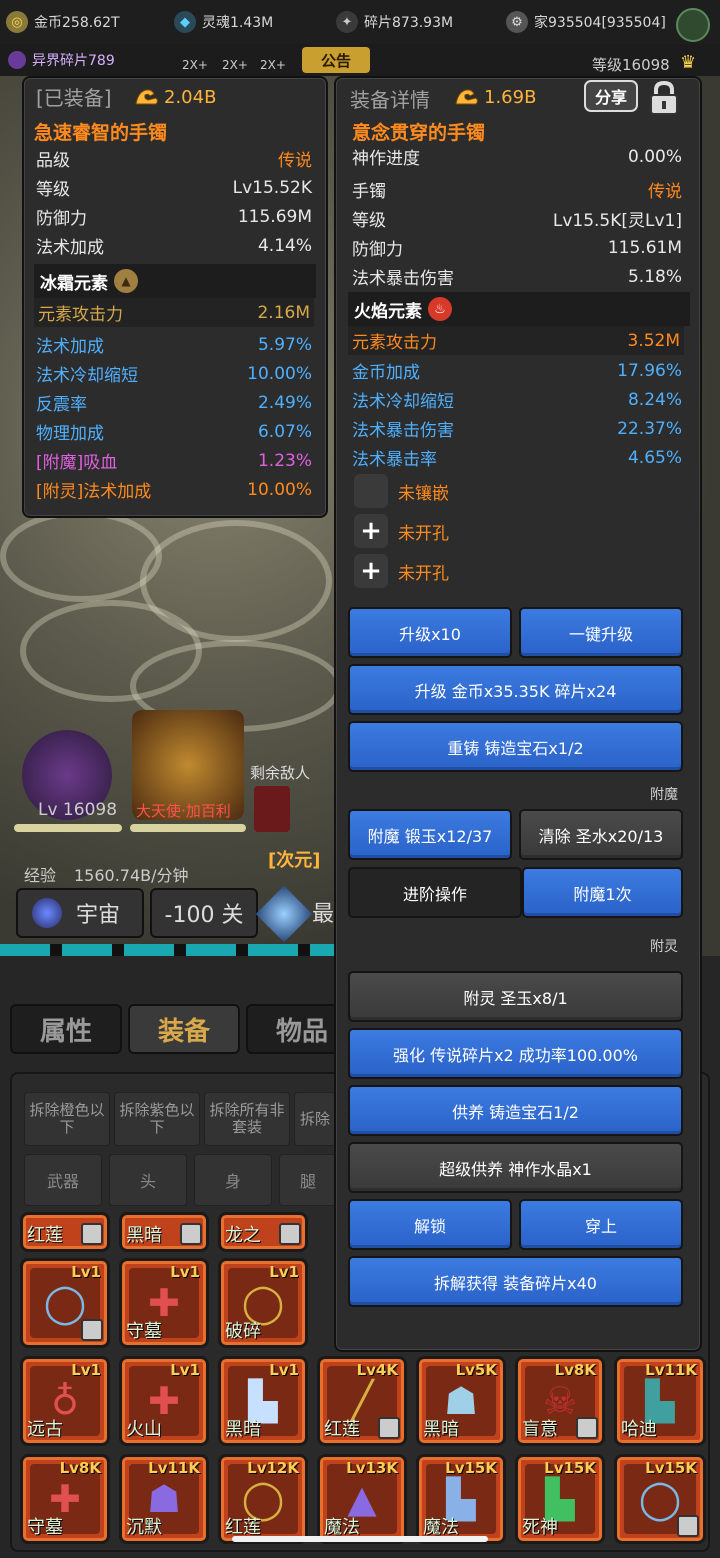  What do you see at coordinates (263, 1499) in the screenshot?
I see `inventory-slot: ◯ Lv12K 红莲` at bounding box center [263, 1499].